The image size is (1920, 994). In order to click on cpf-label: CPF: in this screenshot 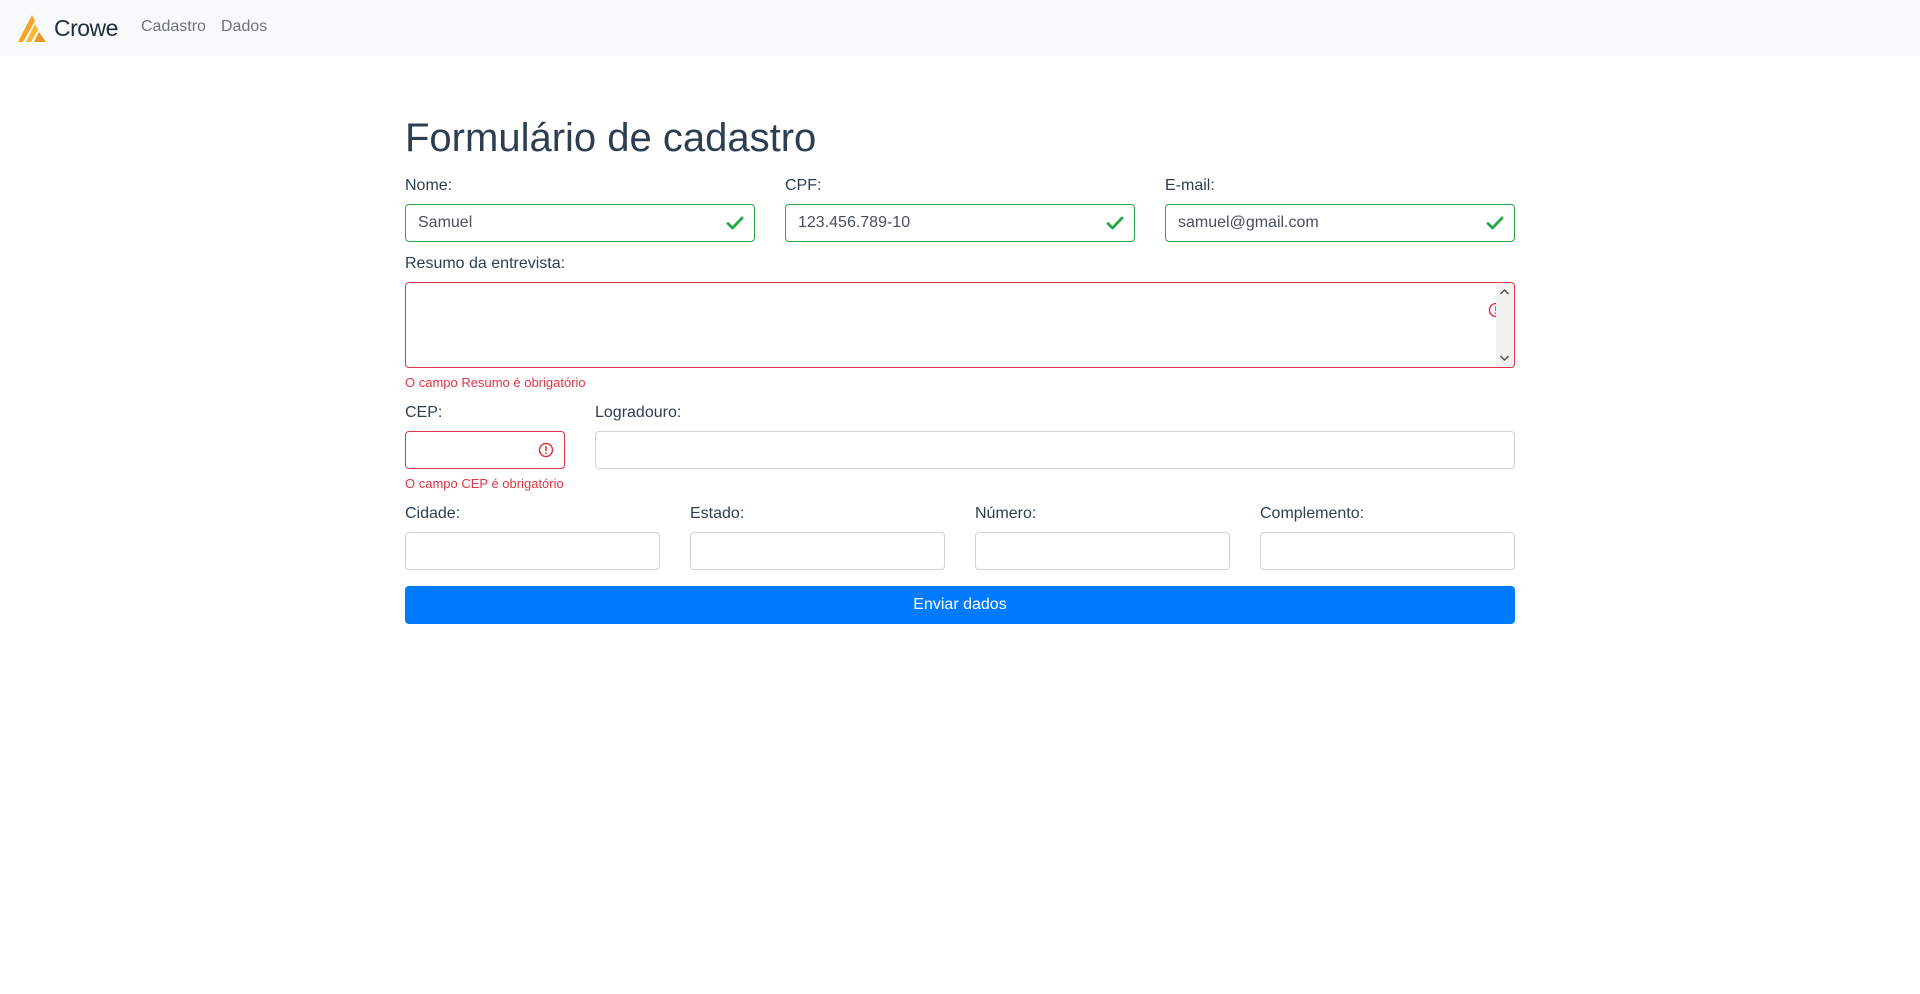, I will do `click(803, 185)`.